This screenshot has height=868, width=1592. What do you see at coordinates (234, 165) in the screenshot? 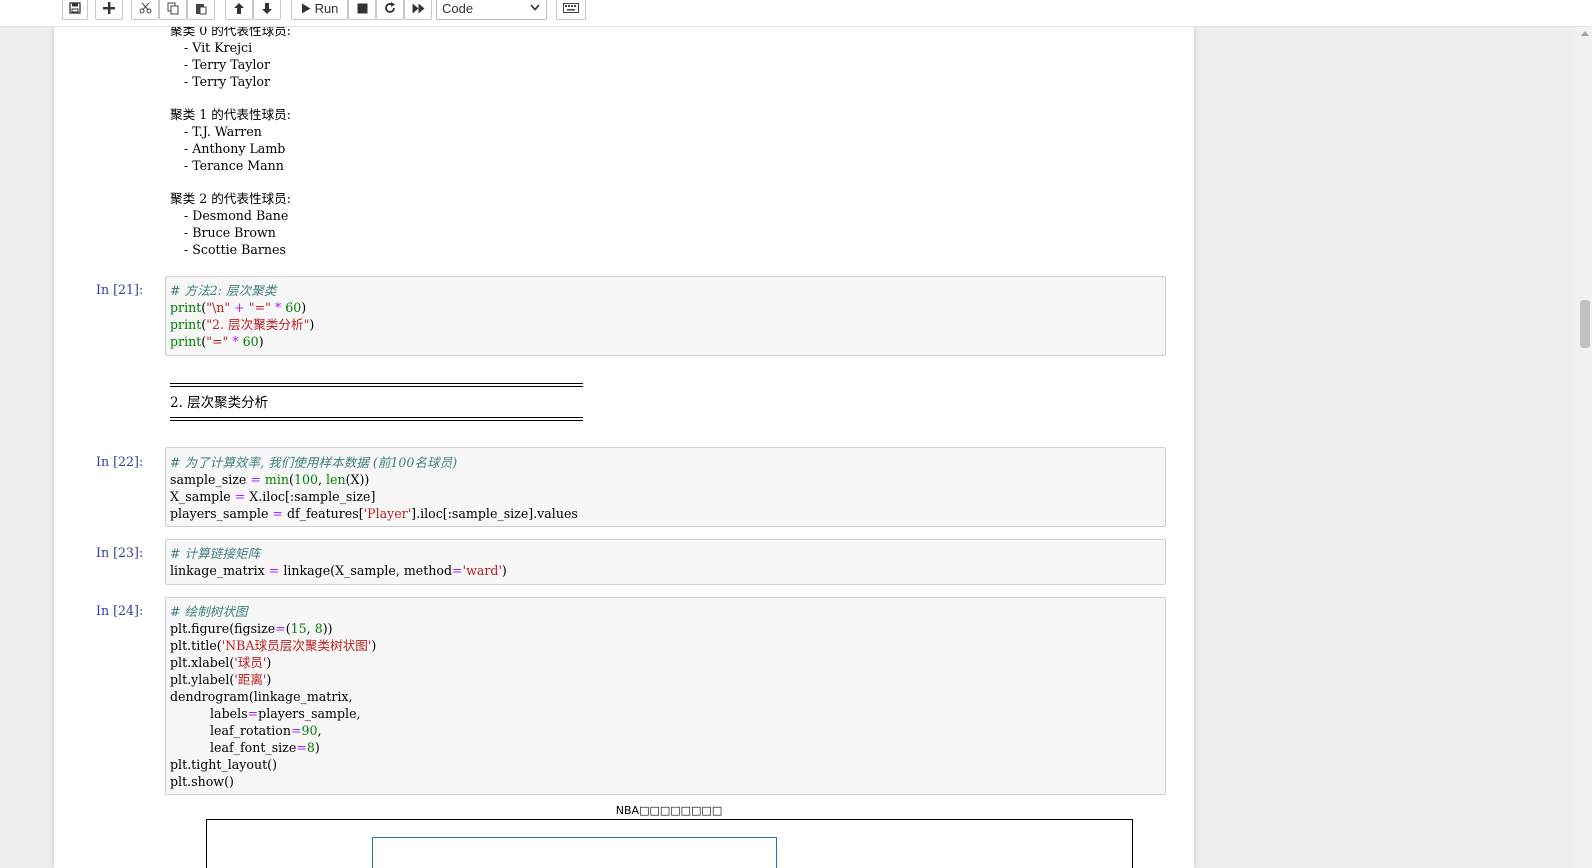
I see `output-cluster-1-player: - Terance Mann` at bounding box center [234, 165].